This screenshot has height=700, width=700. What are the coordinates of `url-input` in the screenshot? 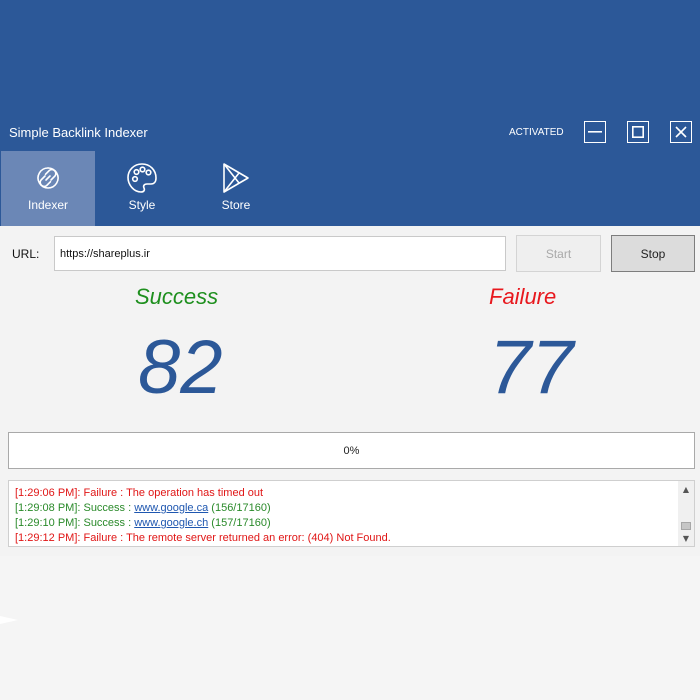 It's located at (280, 253).